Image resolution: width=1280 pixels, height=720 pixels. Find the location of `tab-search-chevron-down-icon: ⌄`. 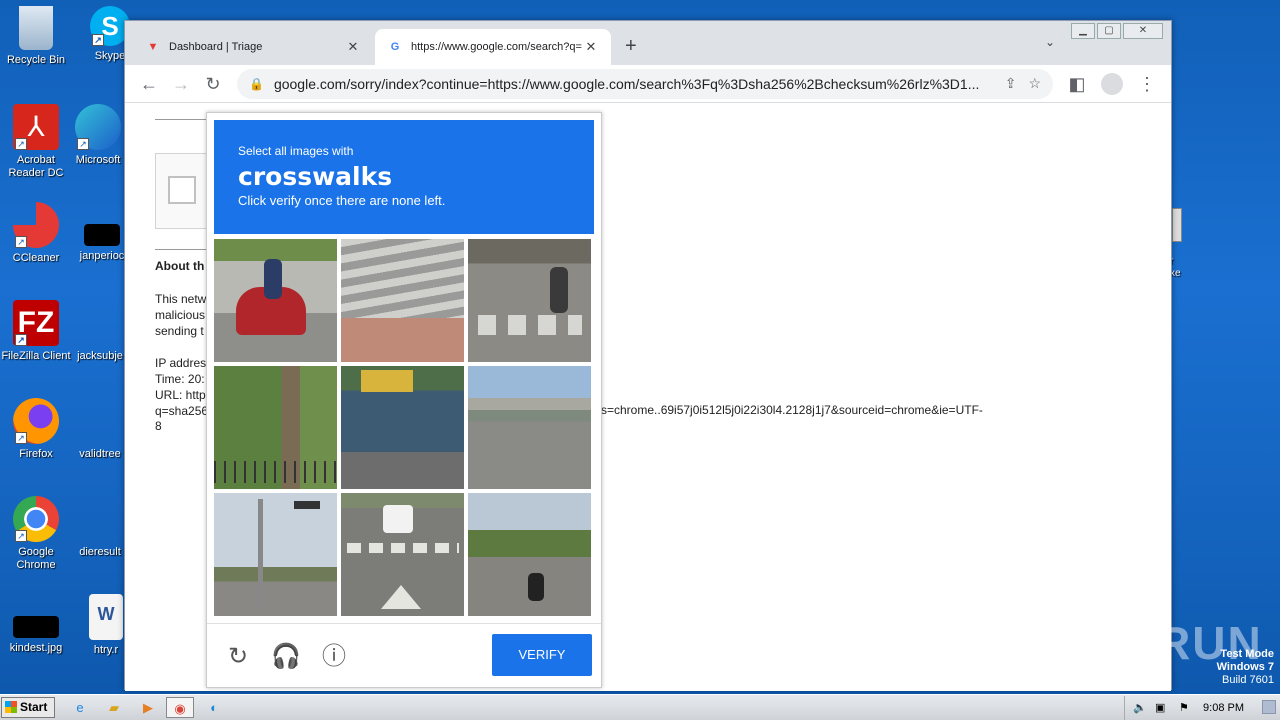

tab-search-chevron-down-icon: ⌄ is located at coordinates (1050, 42).